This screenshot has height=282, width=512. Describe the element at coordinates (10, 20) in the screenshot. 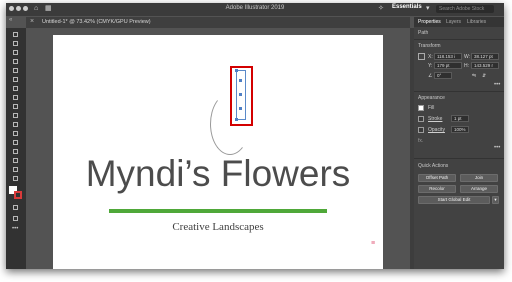

I see `toolbar-collapse-button: «` at that location.